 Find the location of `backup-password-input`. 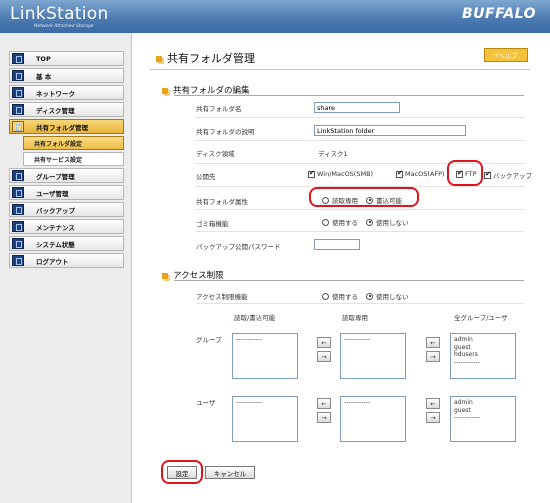

backup-password-input is located at coordinates (337, 244).